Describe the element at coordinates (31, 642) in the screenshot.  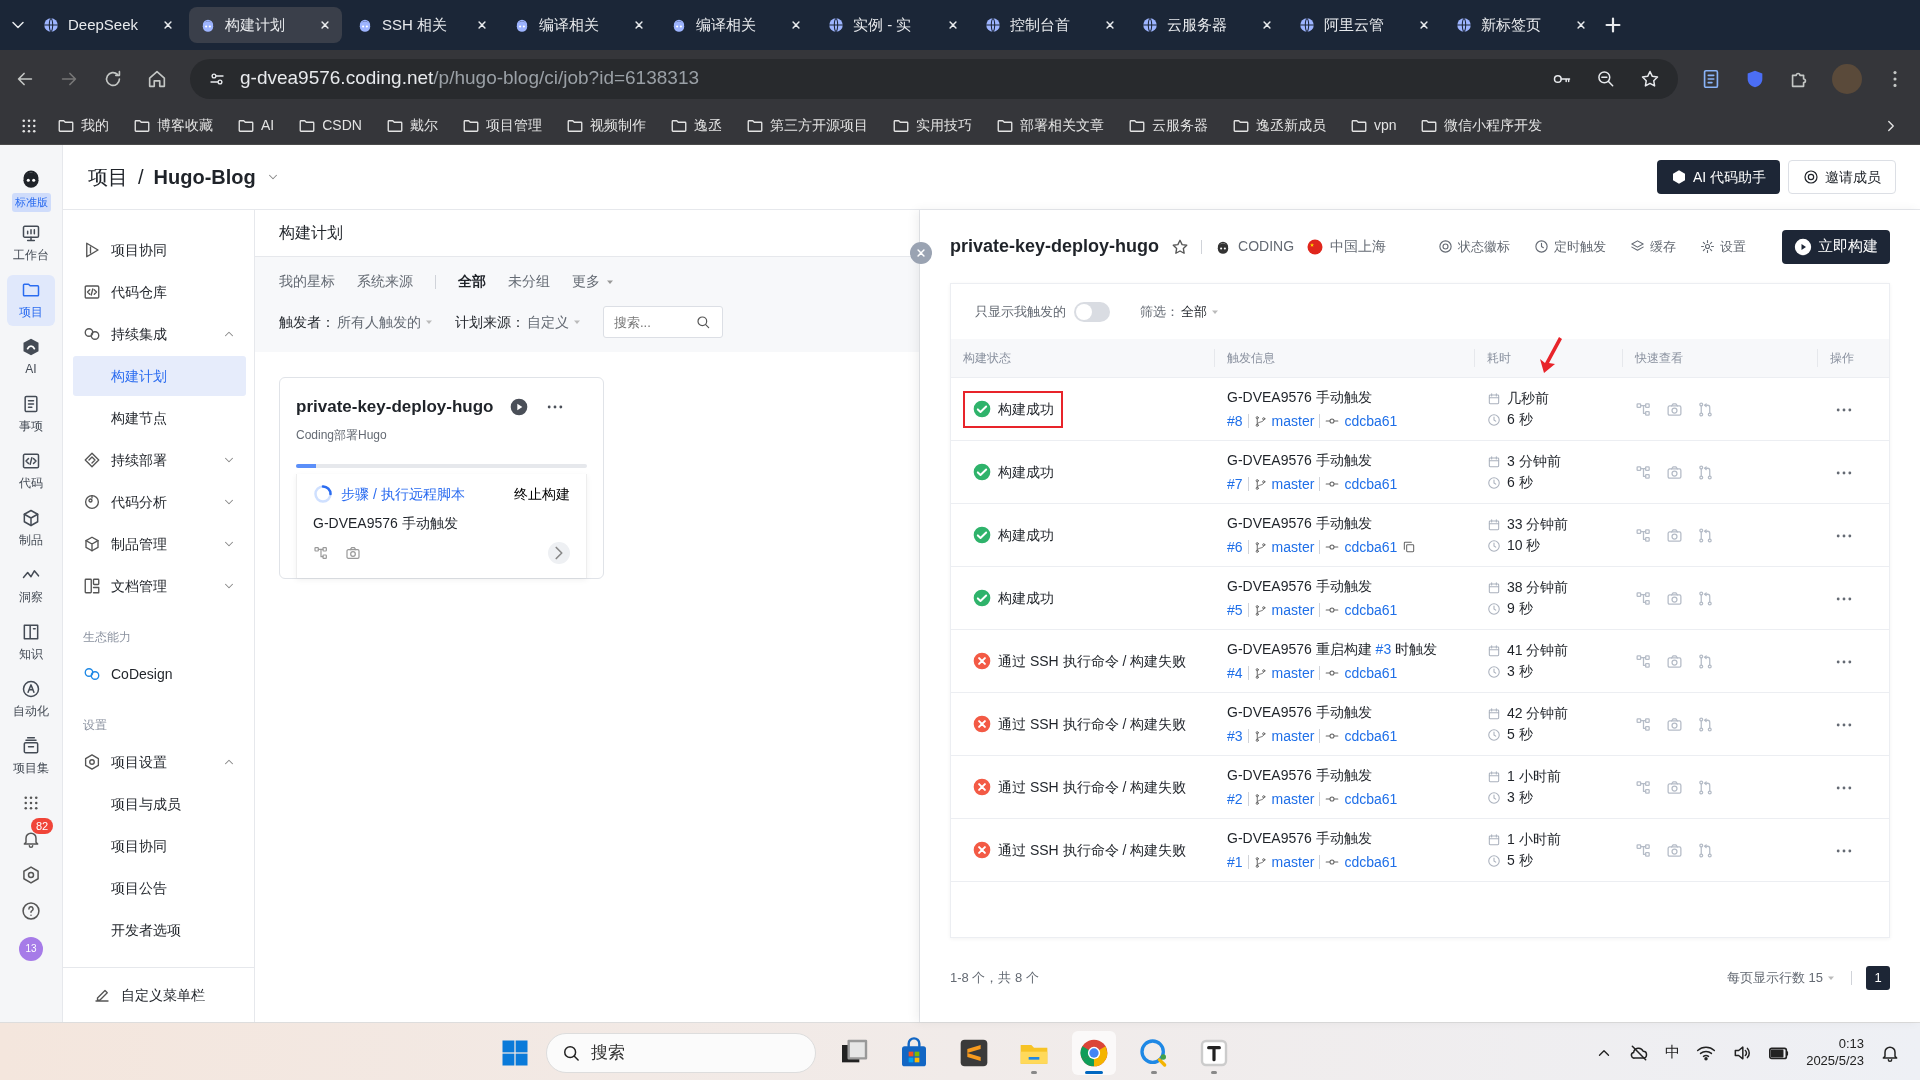
I see `rail-item: 知识` at that location.